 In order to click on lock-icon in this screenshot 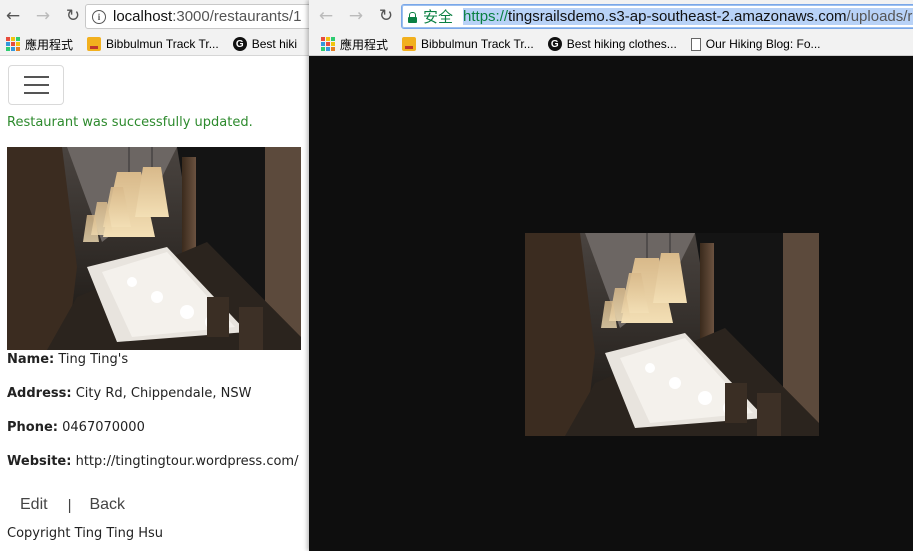, I will do `click(412, 17)`.